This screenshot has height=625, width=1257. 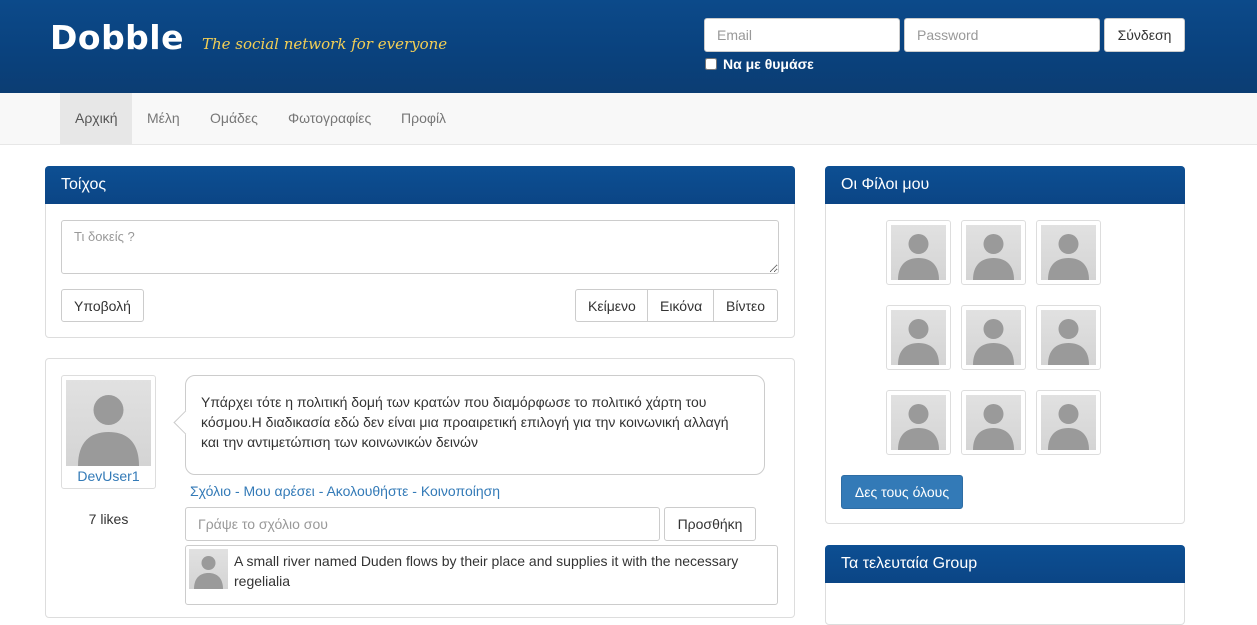 I want to click on add-comment-button: Προσθήκη, so click(x=710, y=524).